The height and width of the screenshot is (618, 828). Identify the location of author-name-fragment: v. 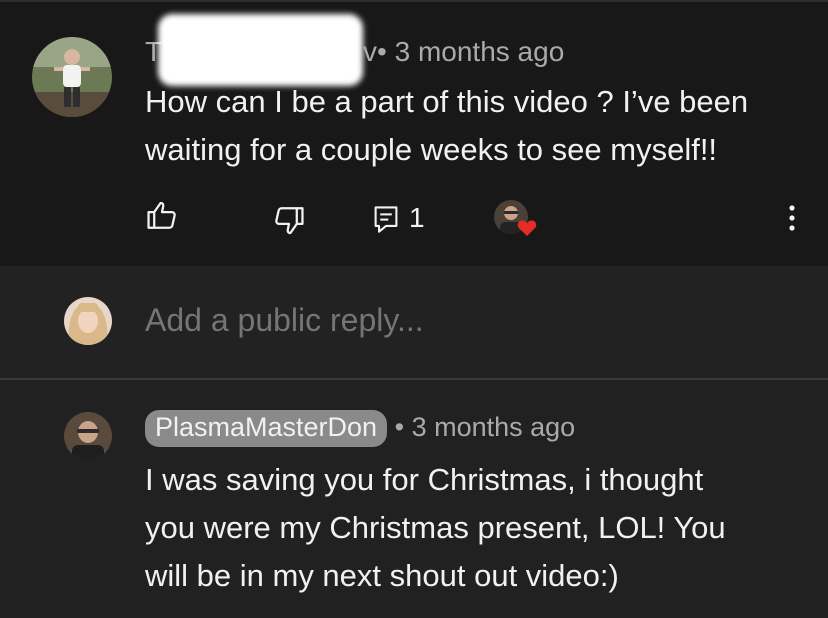
(370, 51).